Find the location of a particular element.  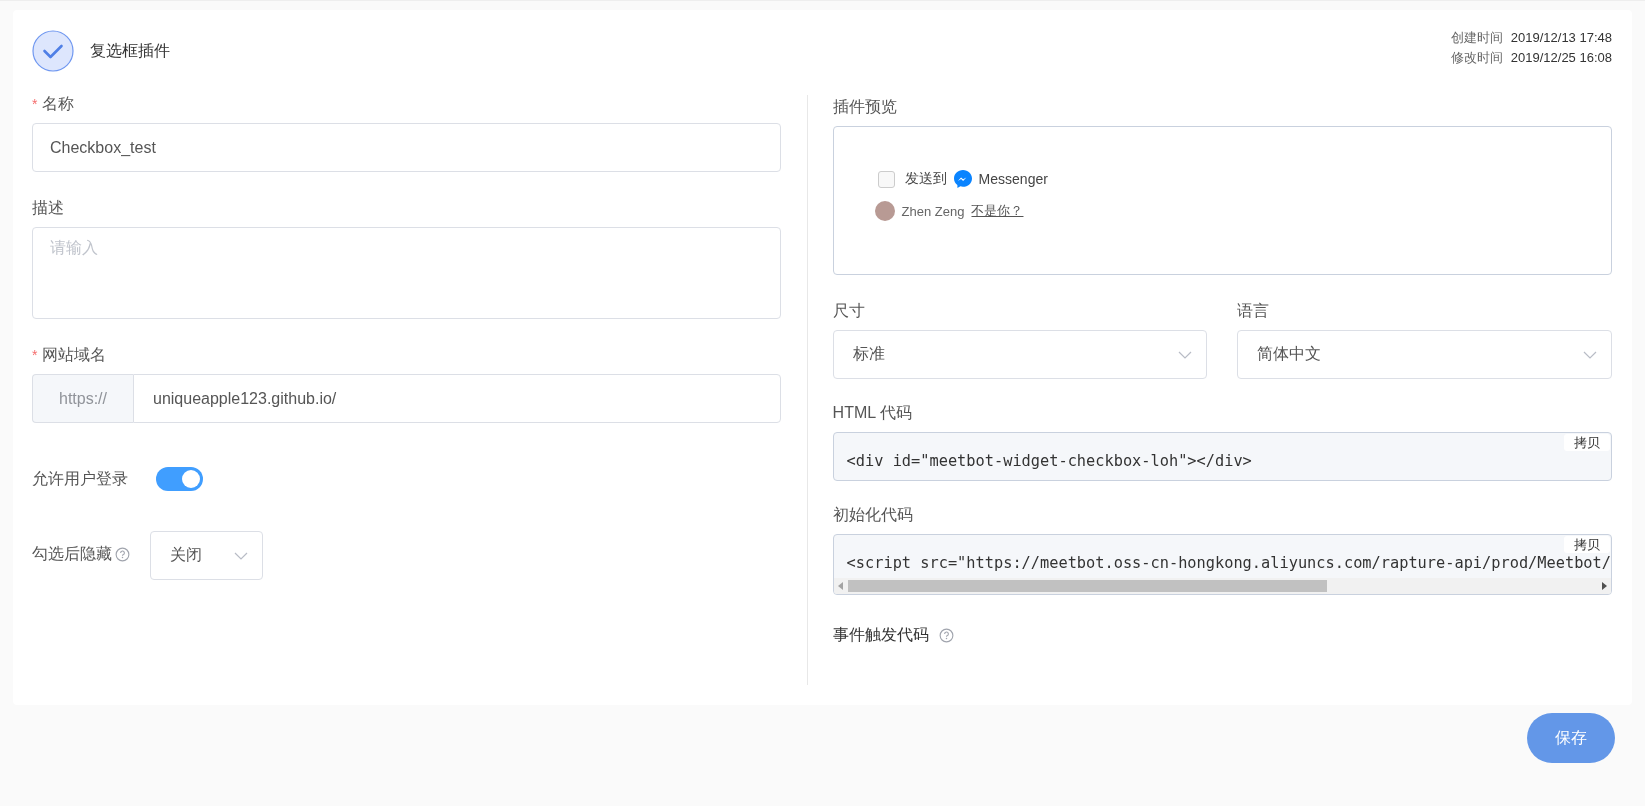

domain-input: uniqueapple123.github.io/ is located at coordinates (457, 398).